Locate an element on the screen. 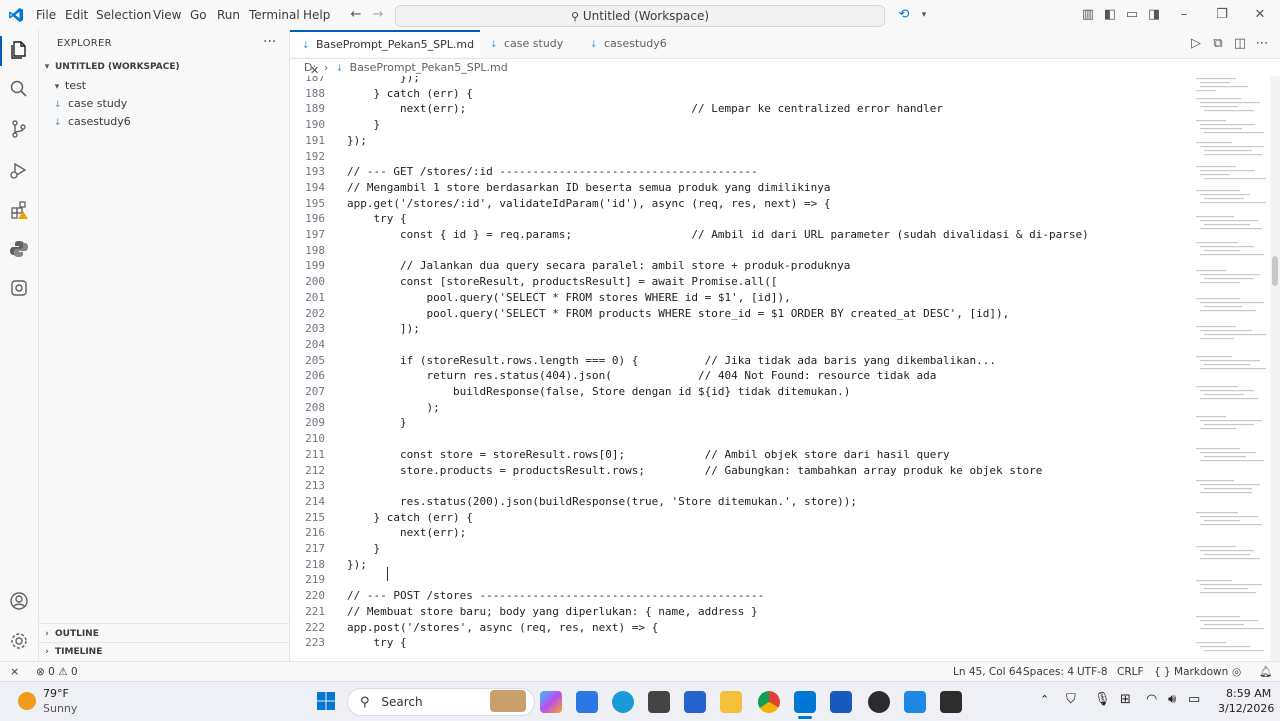 The height and width of the screenshot is (721, 1280). encoding: UTF-8 is located at coordinates (1092, 672).